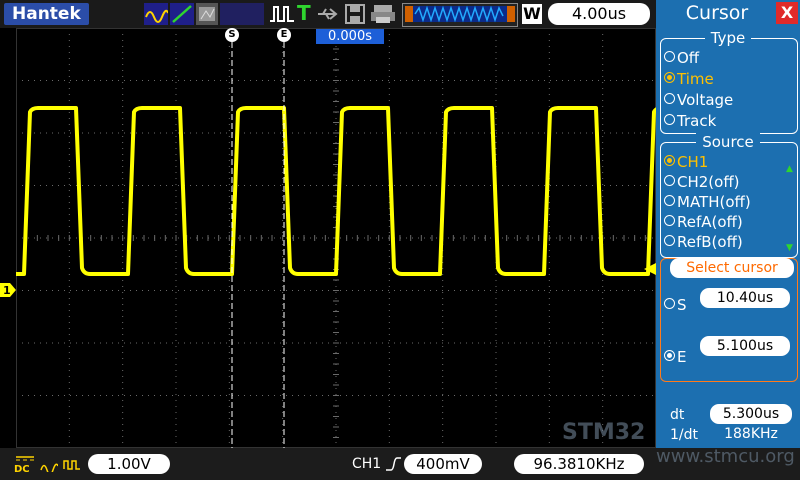 The width and height of the screenshot is (800, 480). I want to click on trigger-source: CH1, so click(366, 464).